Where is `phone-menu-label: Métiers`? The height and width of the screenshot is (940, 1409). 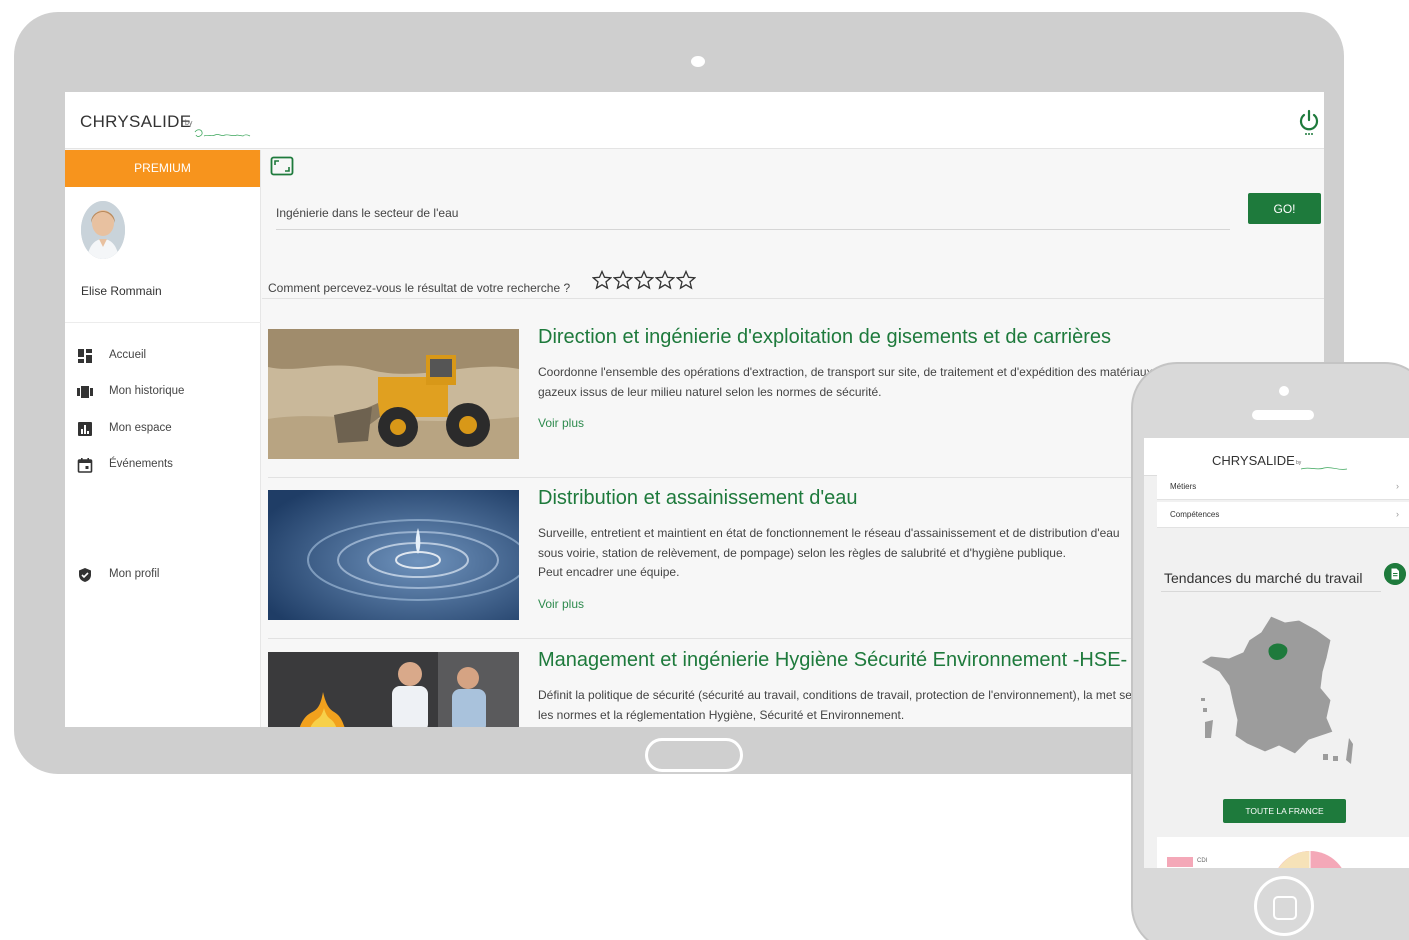
phone-menu-label: Métiers is located at coordinates (1183, 486).